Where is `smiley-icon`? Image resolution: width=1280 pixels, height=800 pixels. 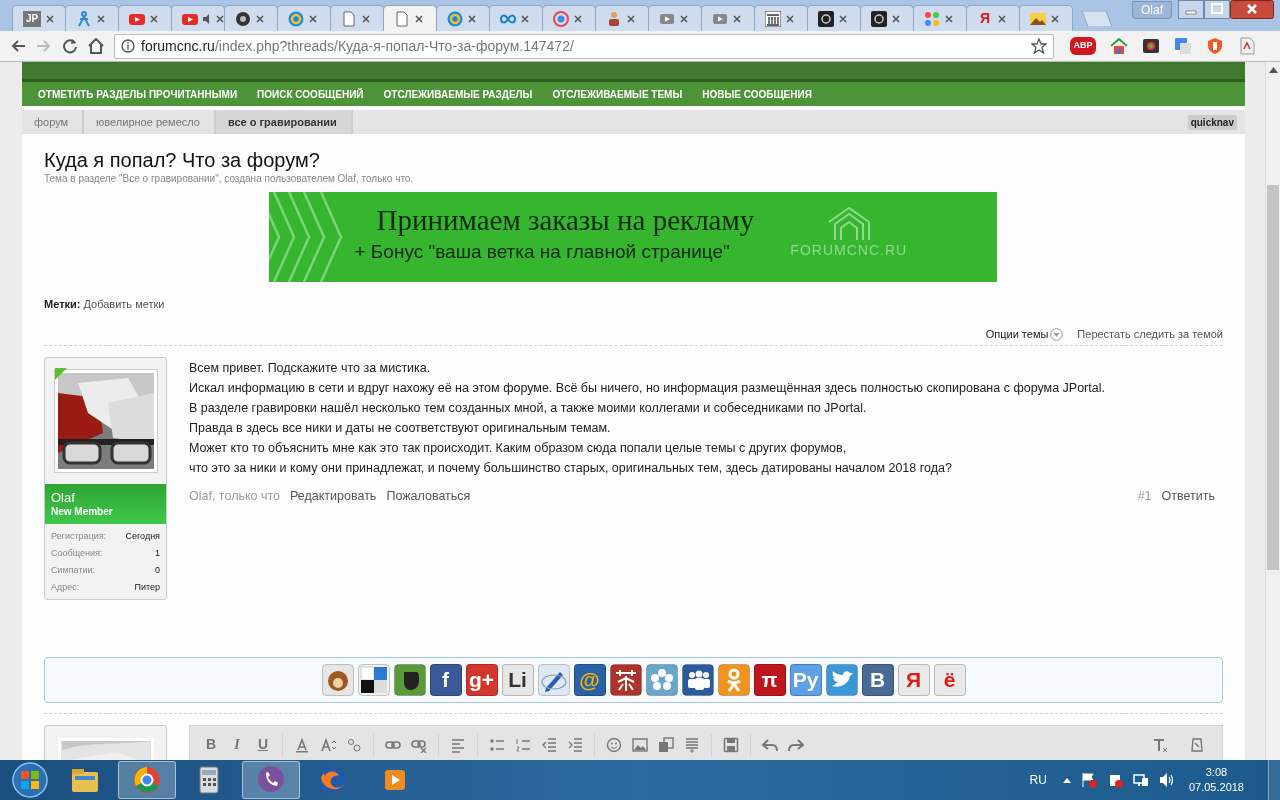
smiley-icon is located at coordinates (614, 744).